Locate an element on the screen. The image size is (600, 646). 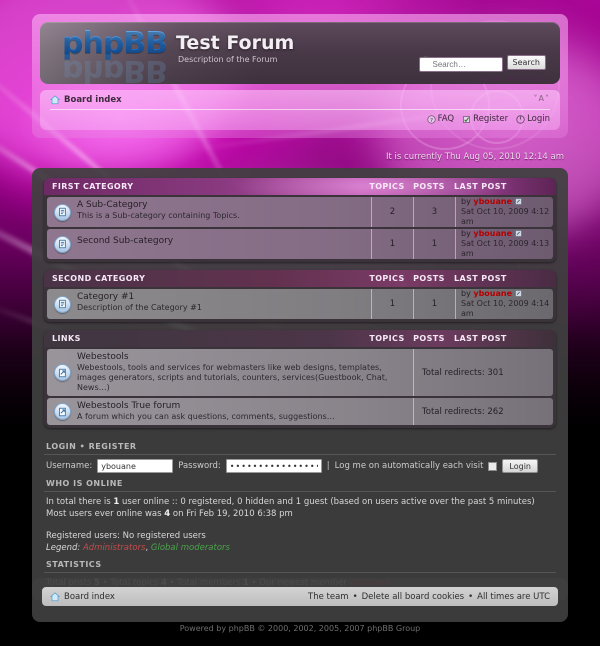
page-title: Test Forum is located at coordinates (235, 43).